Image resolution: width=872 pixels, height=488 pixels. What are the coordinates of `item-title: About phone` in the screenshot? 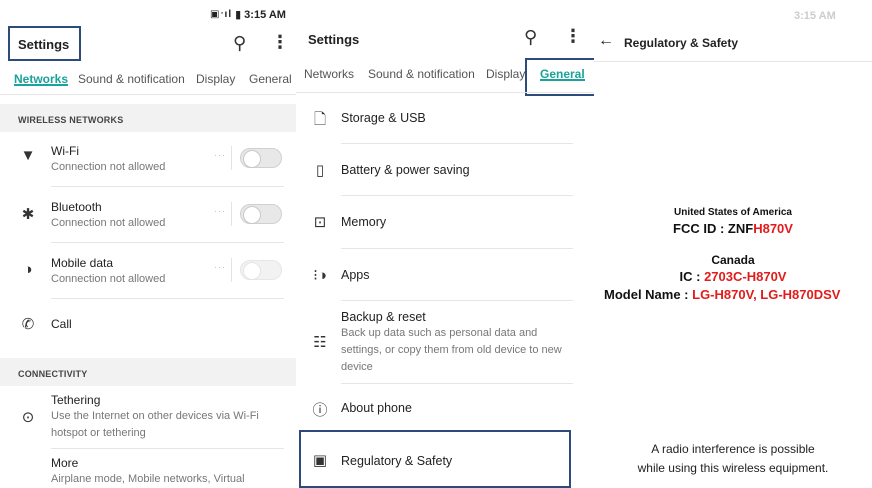 It's located at (376, 408).